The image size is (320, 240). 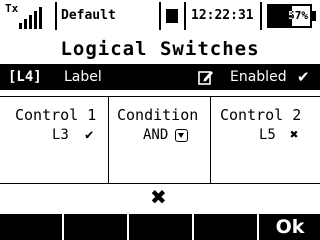 I want to click on signal-strength-indicator: Tx, so click(x=26, y=16).